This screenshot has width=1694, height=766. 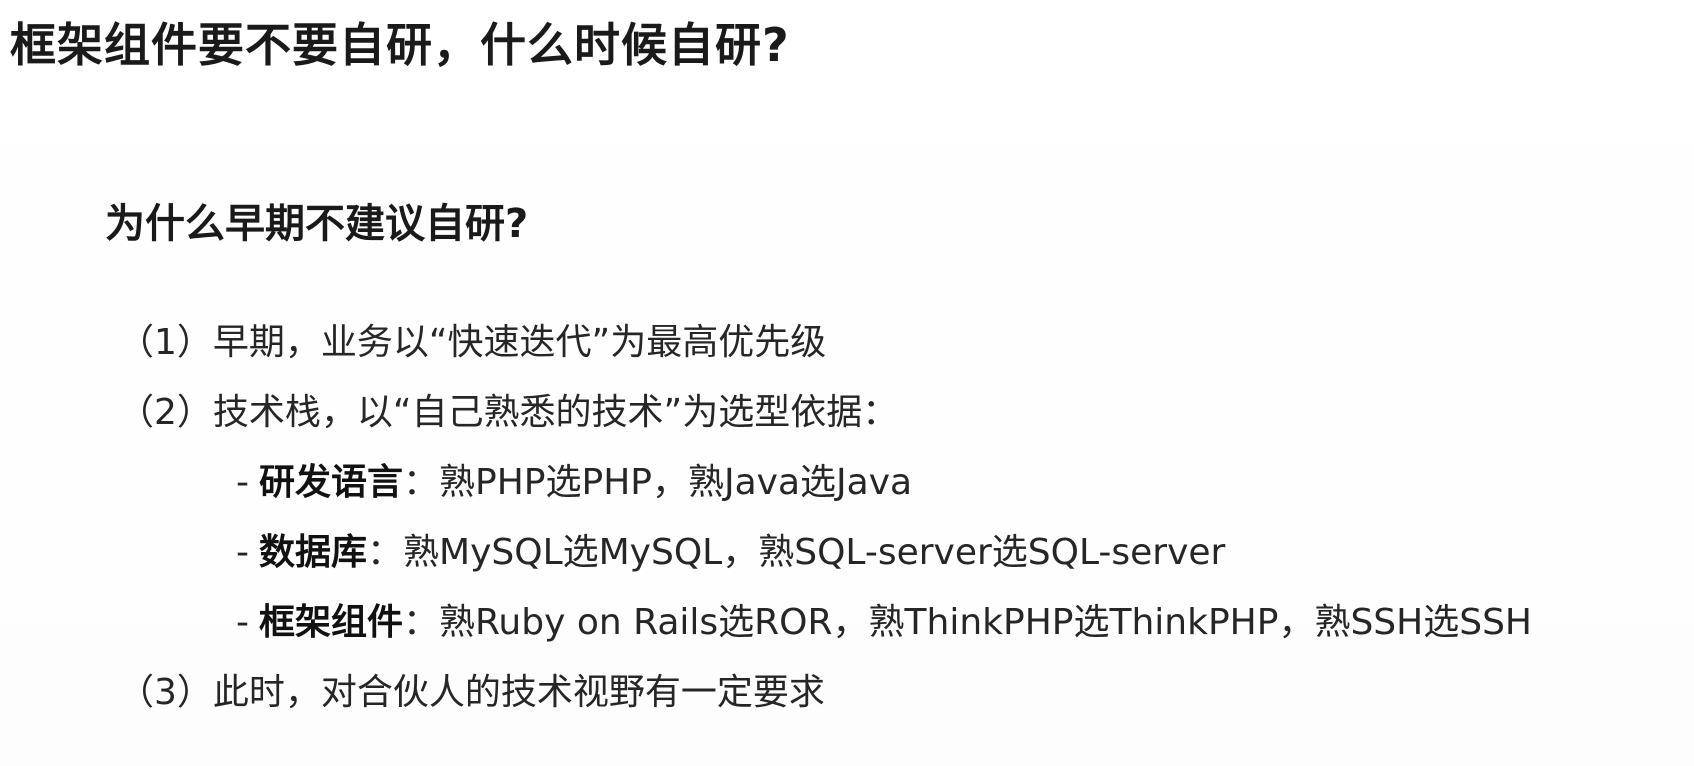 What do you see at coordinates (658, 482) in the screenshot?
I see `sub-item-value: ：熟PHP选PHP，熟Java选Java` at bounding box center [658, 482].